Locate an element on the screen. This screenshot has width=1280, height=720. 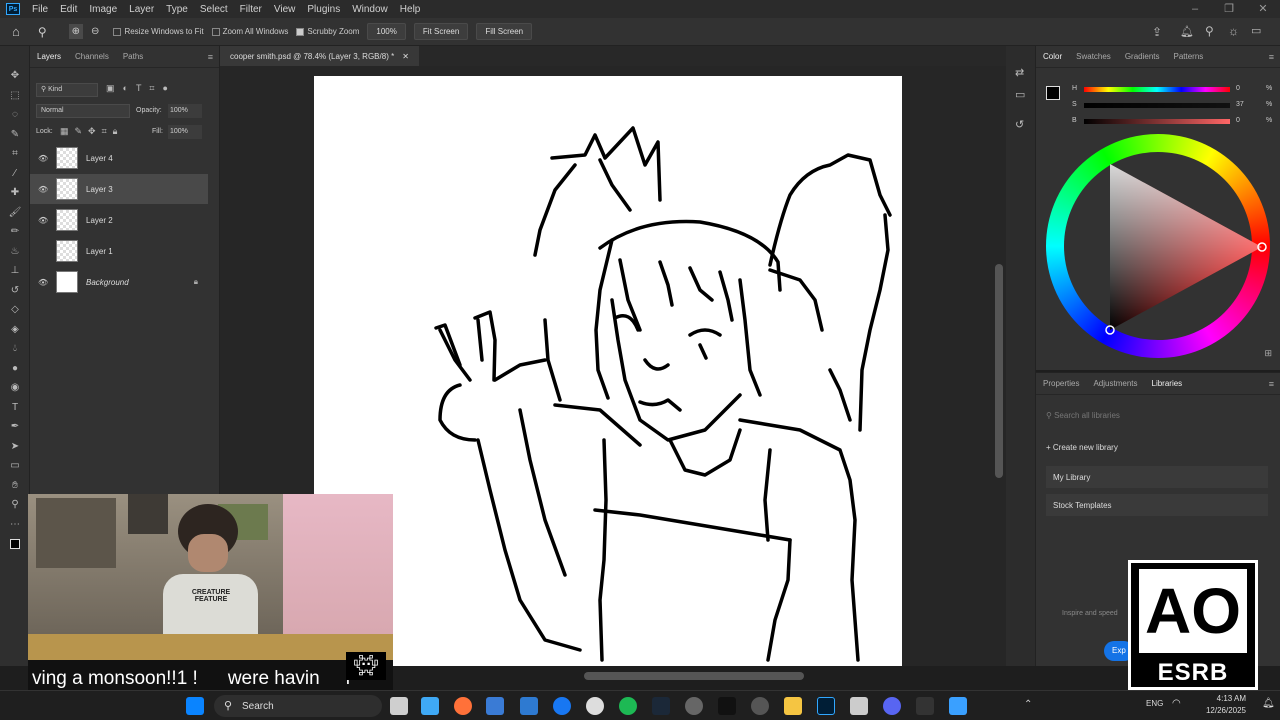
menu-image: Image is located at coordinates (103, 9).